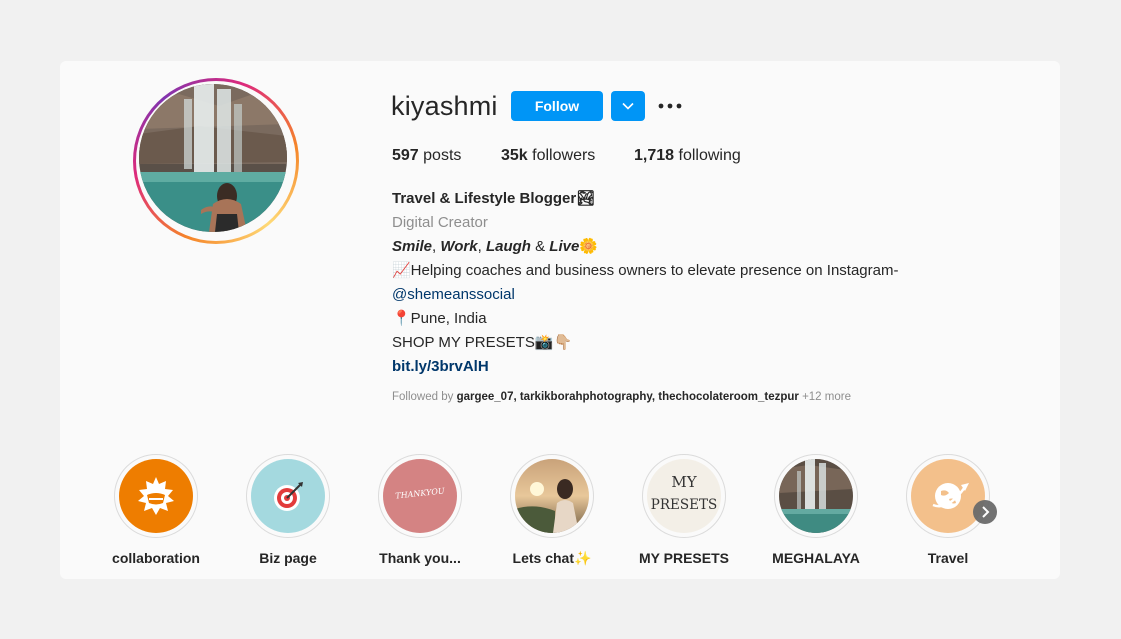 The width and height of the screenshot is (1121, 639). Describe the element at coordinates (552, 558) in the screenshot. I see `highlight-label: Lets chat✨` at that location.